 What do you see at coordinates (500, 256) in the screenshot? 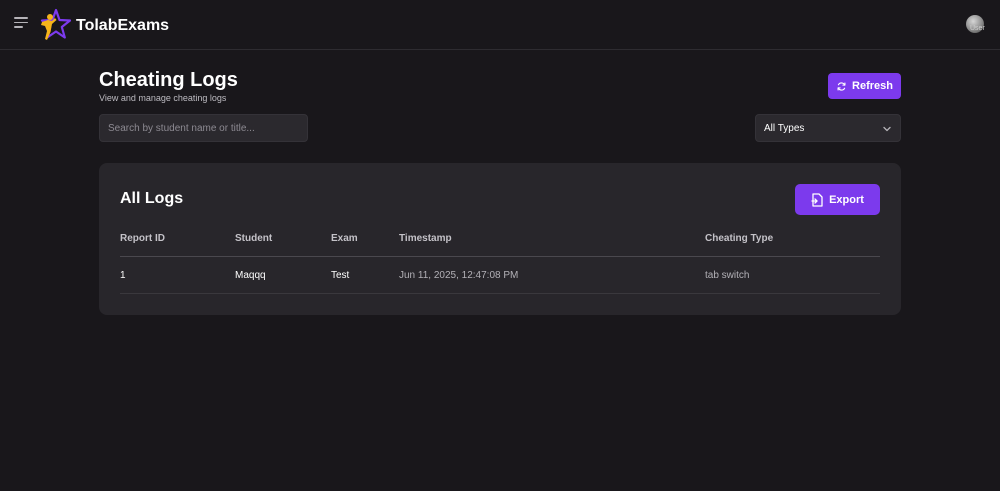
I see `table-header-divider` at bounding box center [500, 256].